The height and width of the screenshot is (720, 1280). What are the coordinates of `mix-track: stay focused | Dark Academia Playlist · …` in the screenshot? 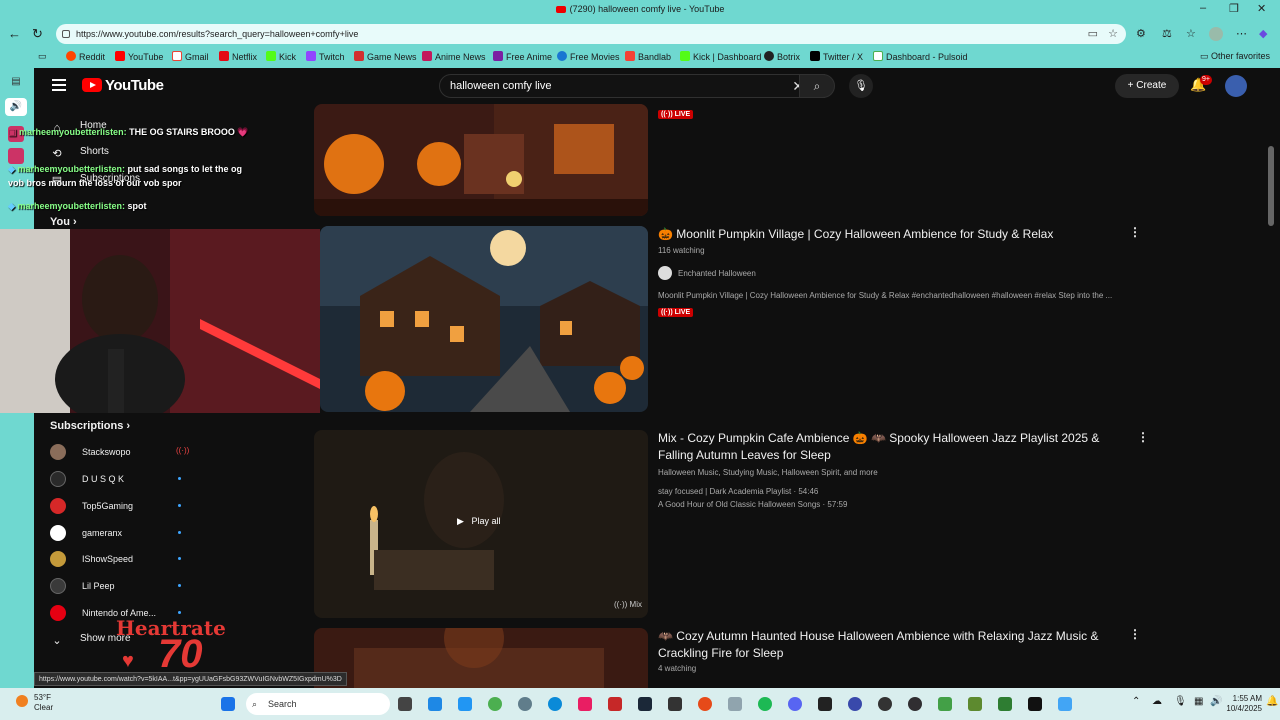 It's located at (738, 491).